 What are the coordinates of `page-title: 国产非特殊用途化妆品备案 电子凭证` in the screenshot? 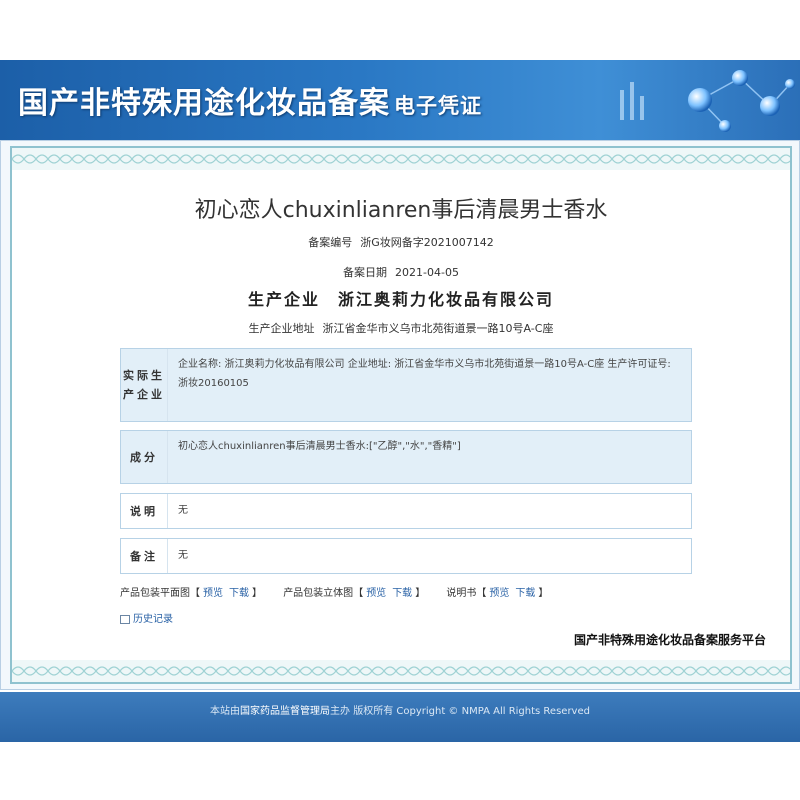 It's located at (250, 100).